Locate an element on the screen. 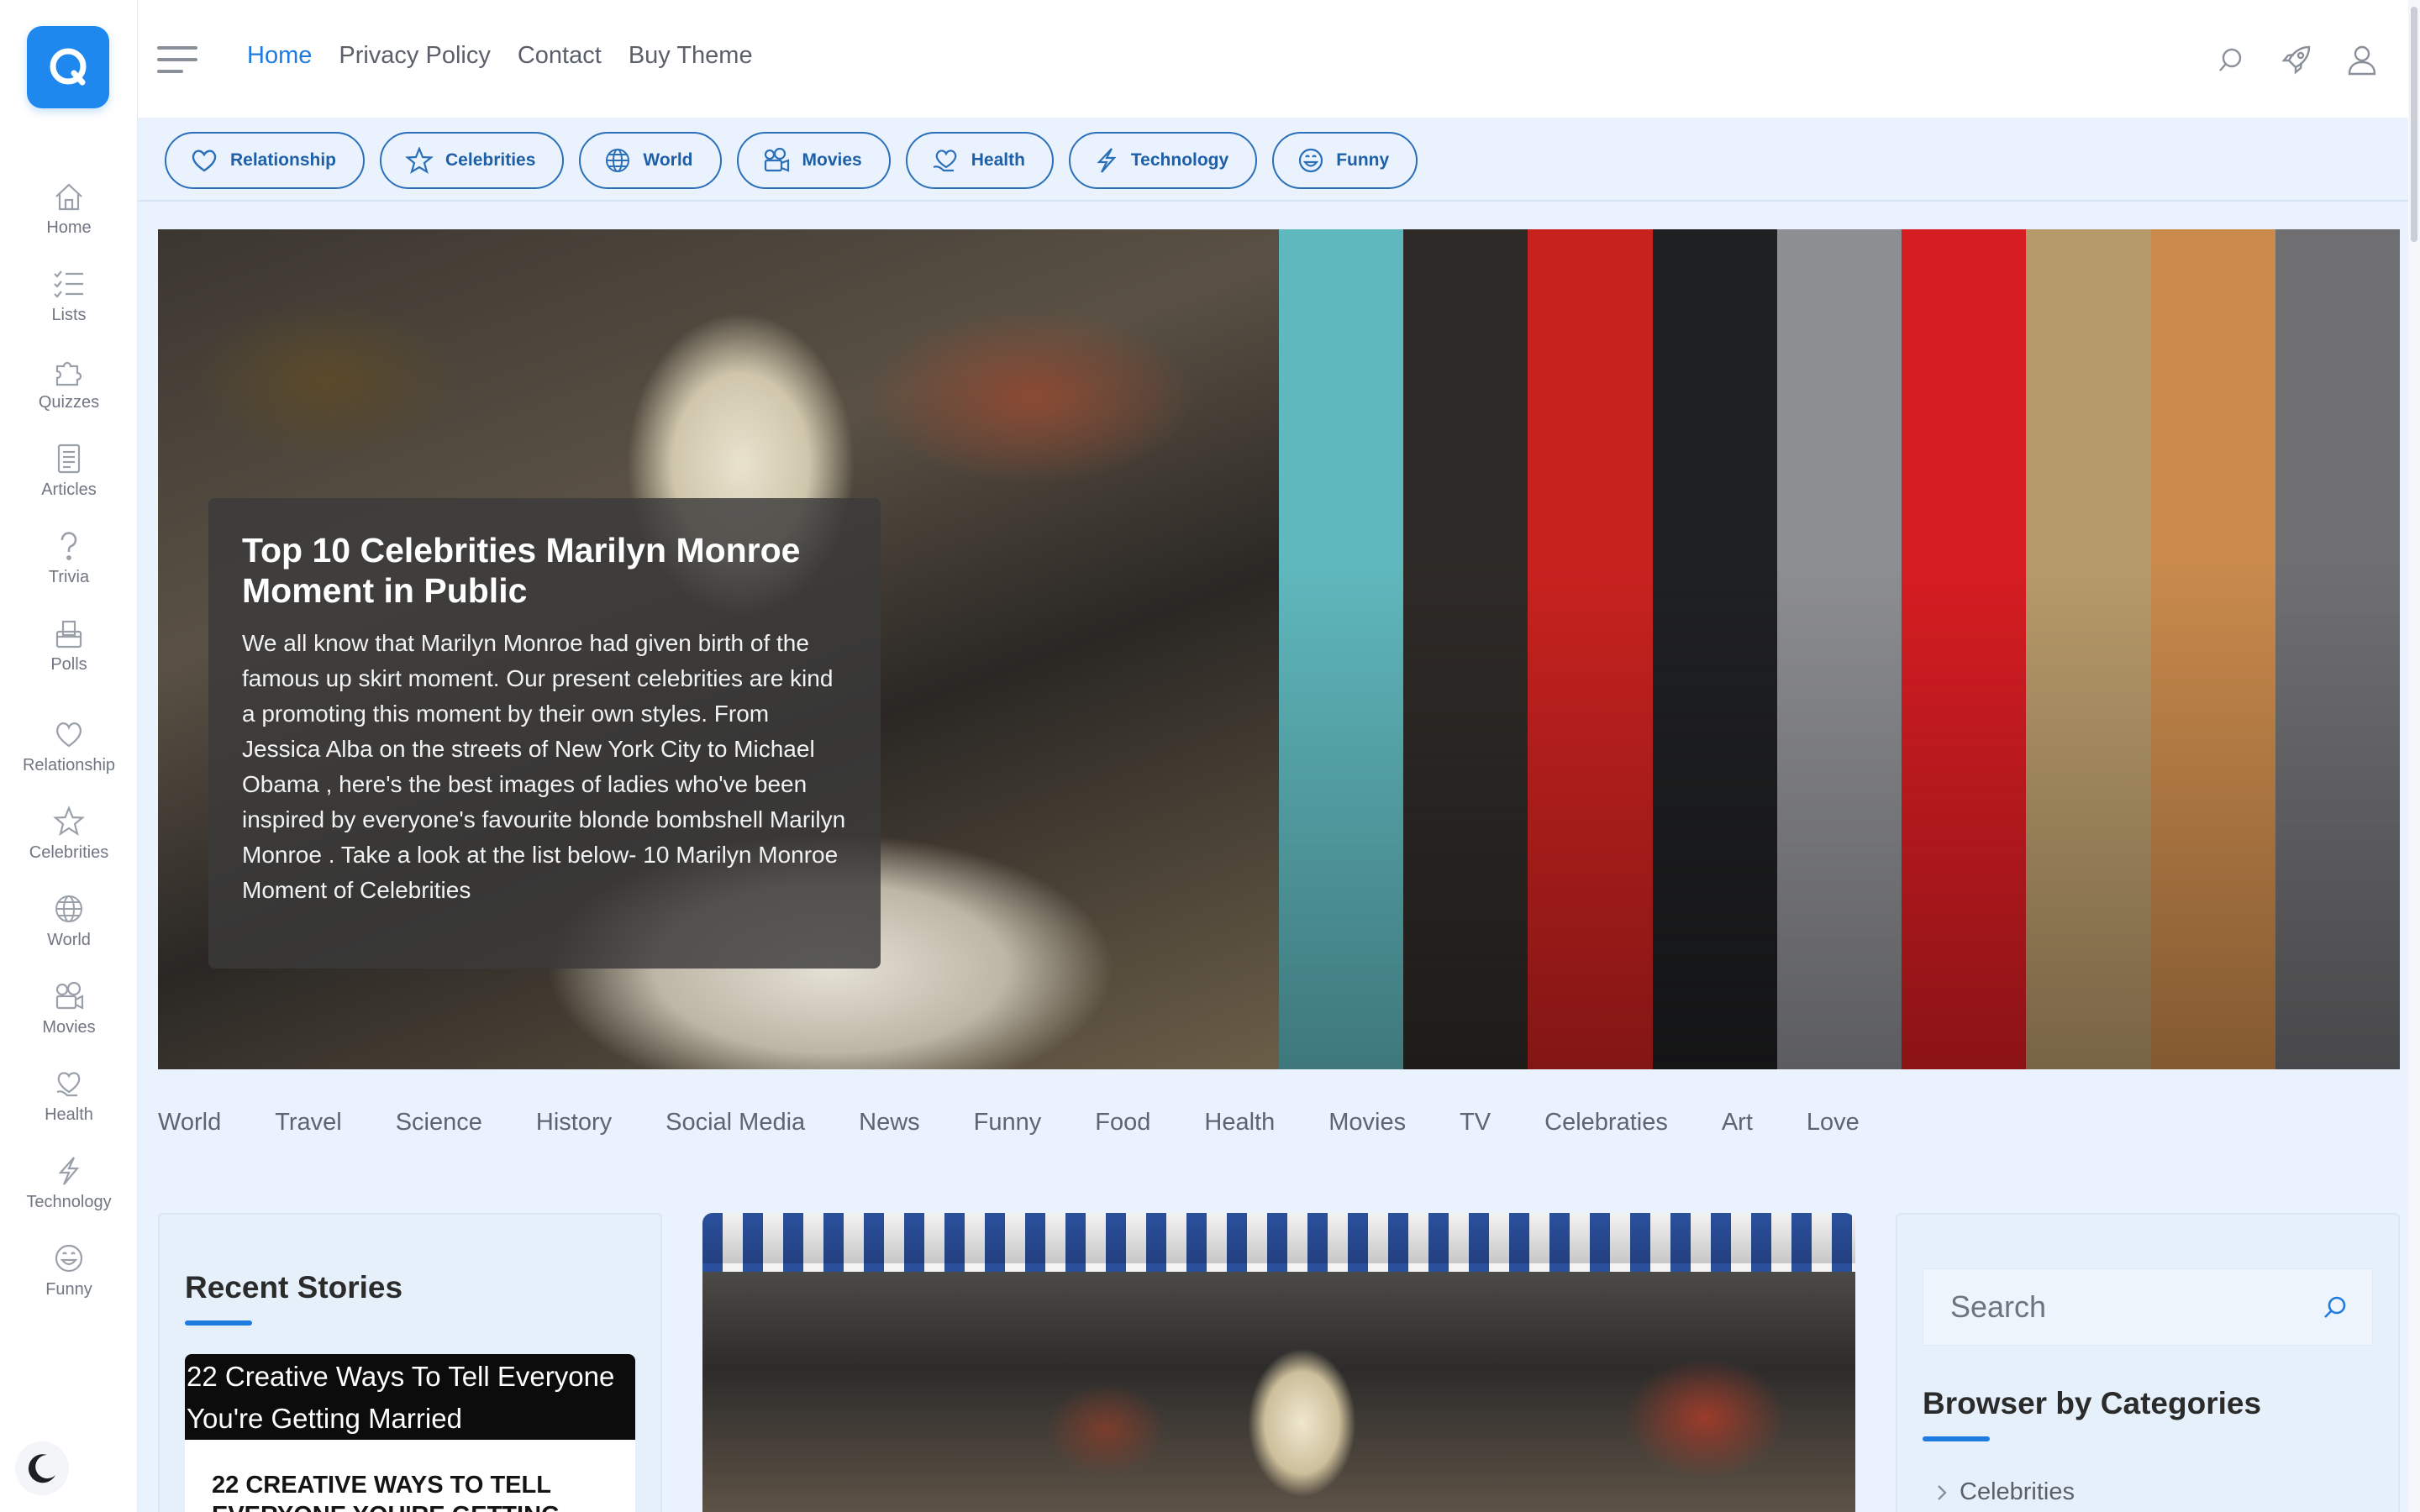 Image resolution: width=2420 pixels, height=1512 pixels. sidebar-item-label: Health is located at coordinates (69, 1114).